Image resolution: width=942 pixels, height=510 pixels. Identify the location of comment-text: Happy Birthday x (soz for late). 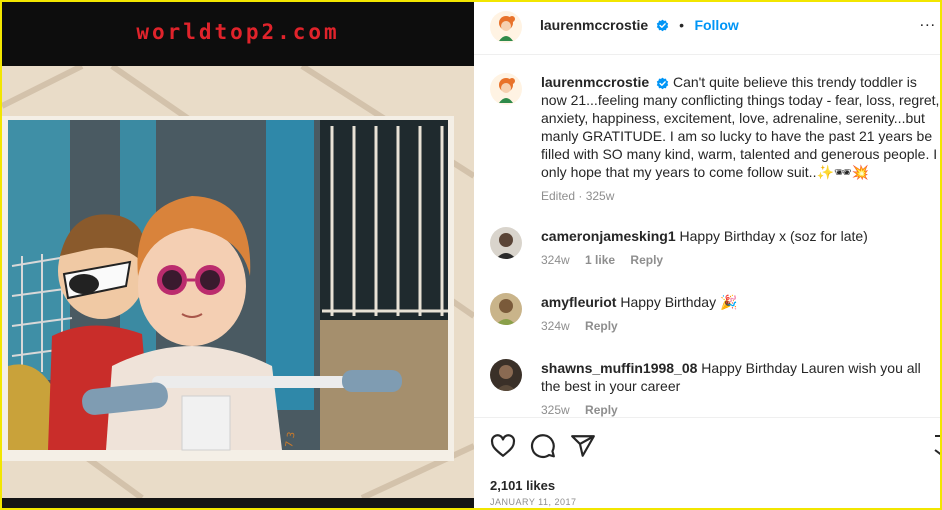
(773, 236).